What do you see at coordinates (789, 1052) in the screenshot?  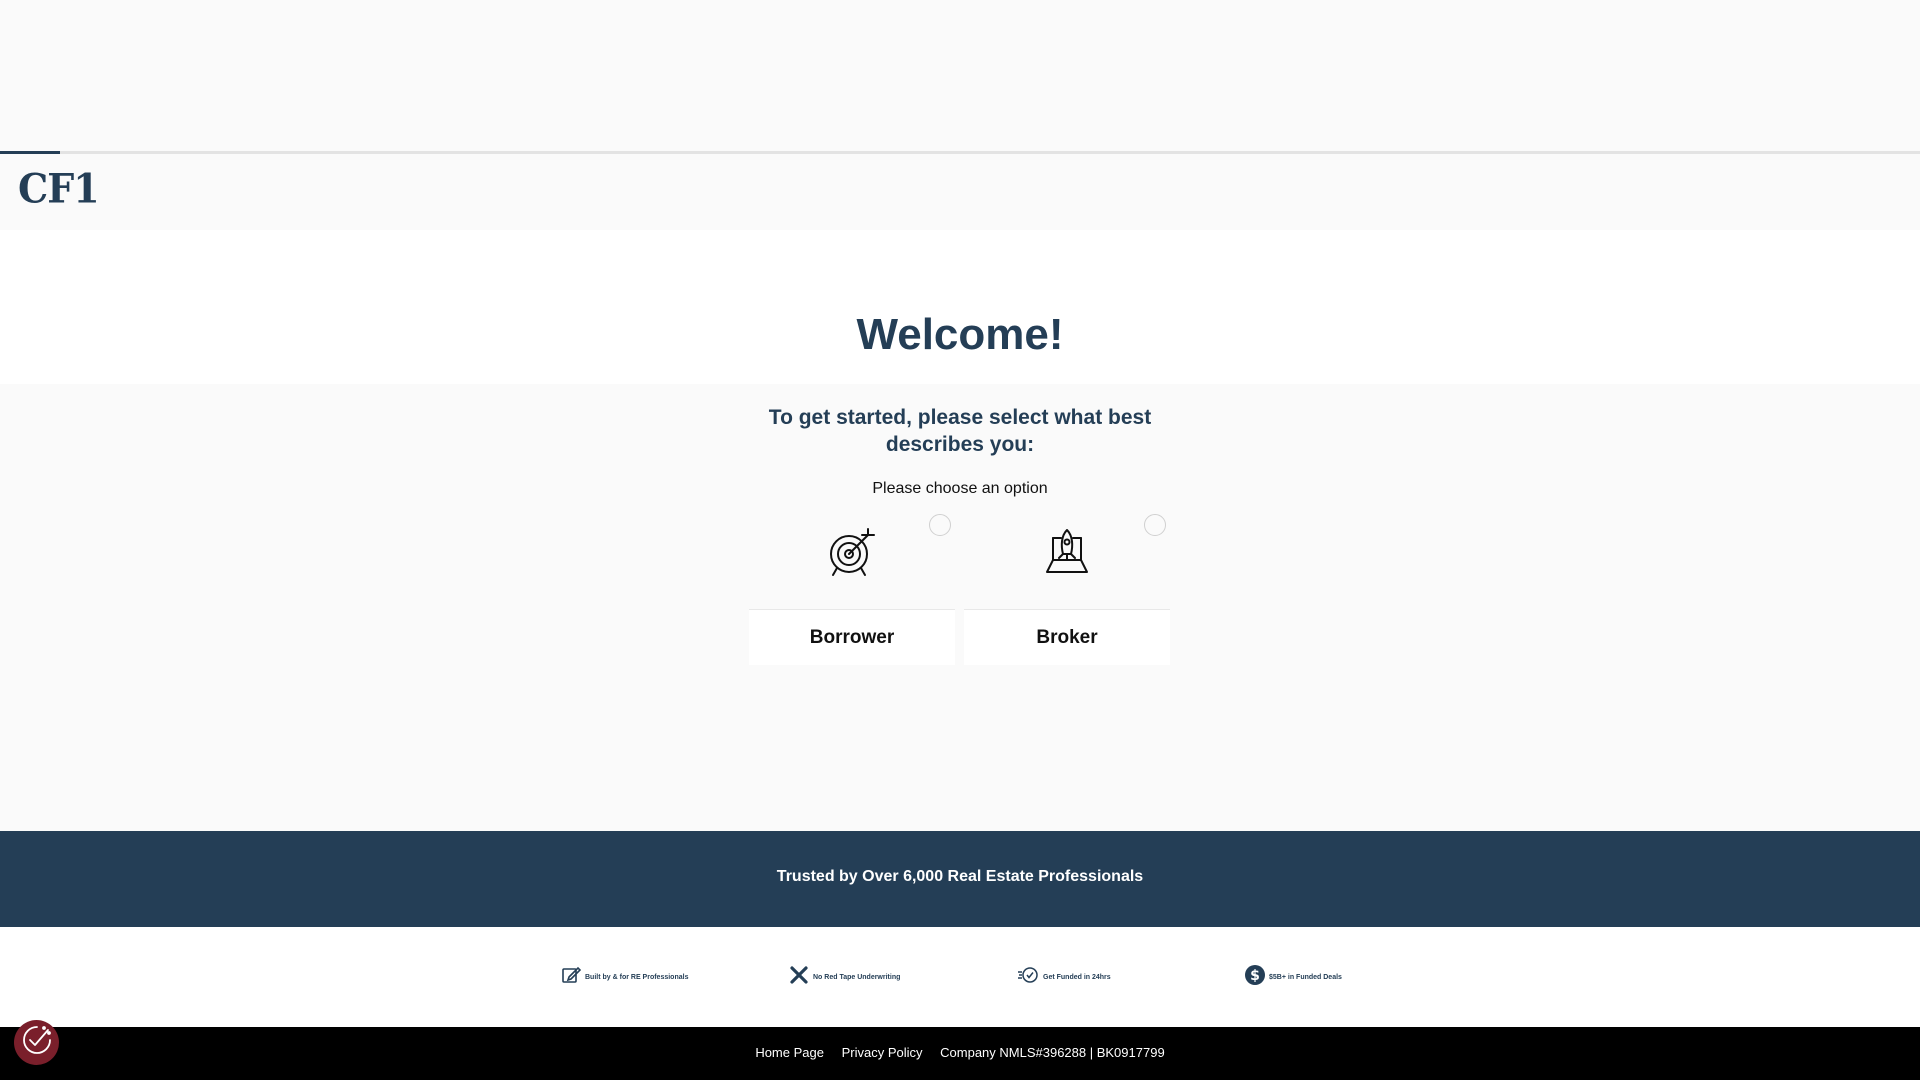 I see `footer-home-link: Home Page` at bounding box center [789, 1052].